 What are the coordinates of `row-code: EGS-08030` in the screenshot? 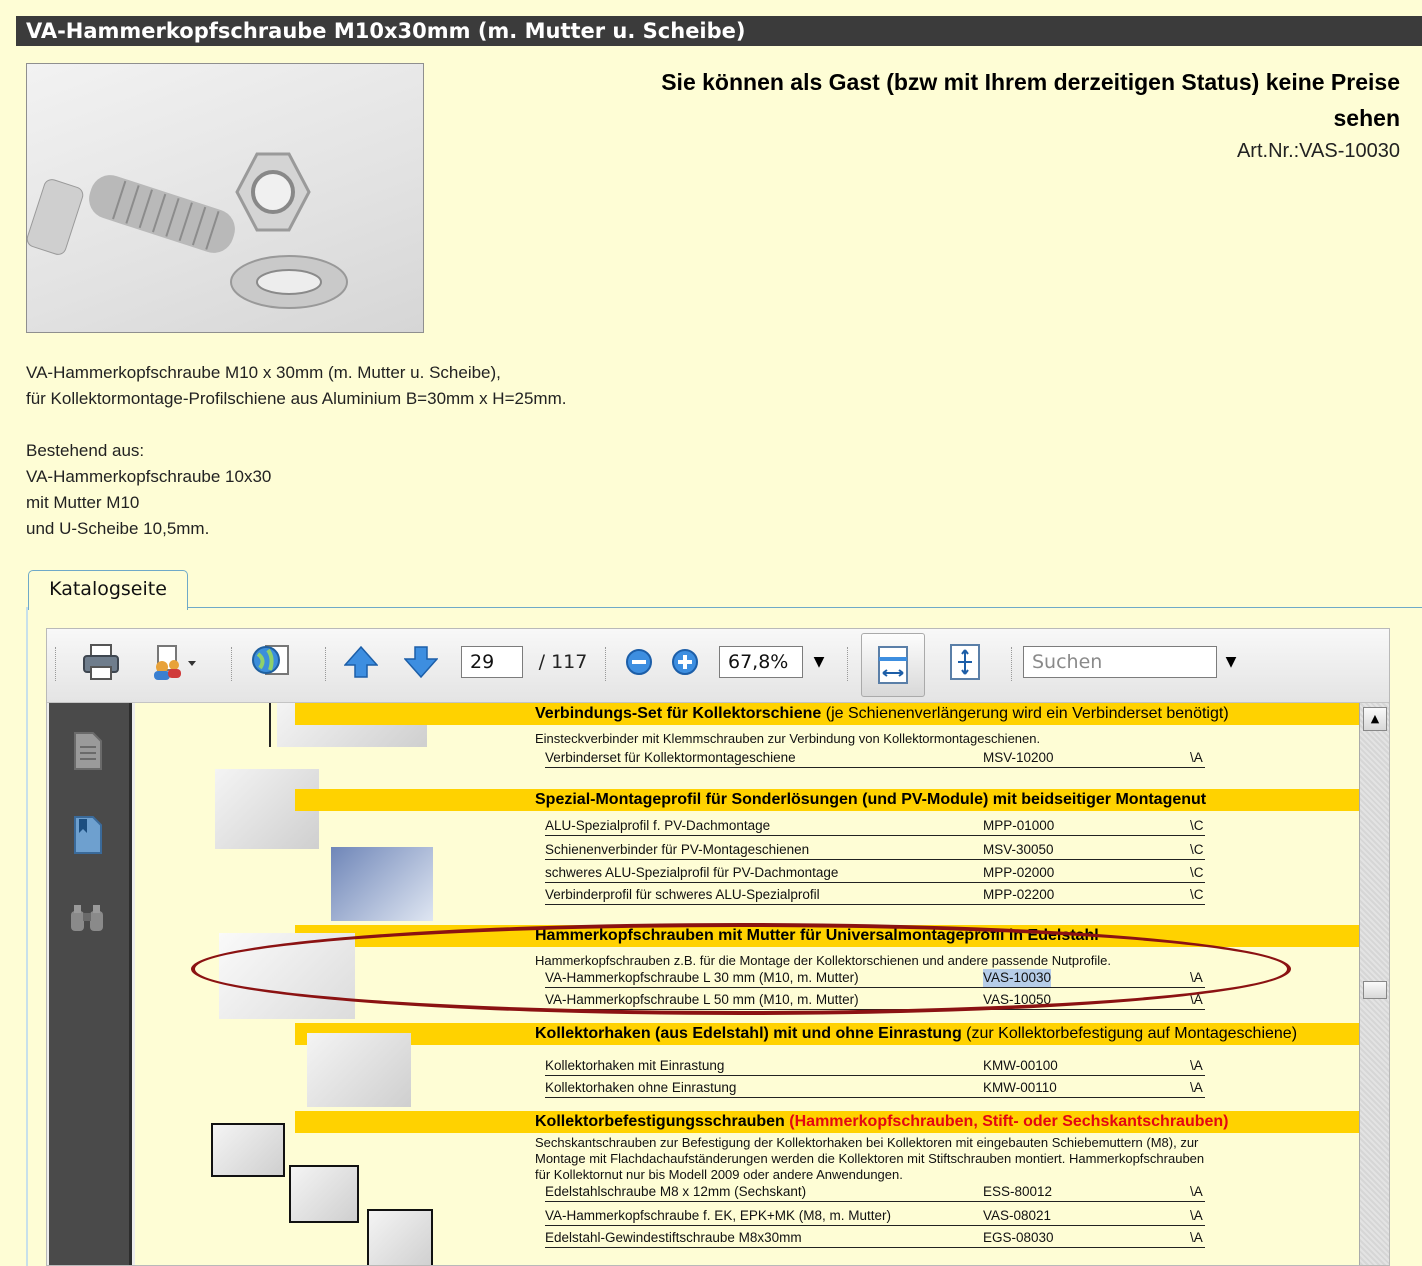 It's located at (1018, 1237).